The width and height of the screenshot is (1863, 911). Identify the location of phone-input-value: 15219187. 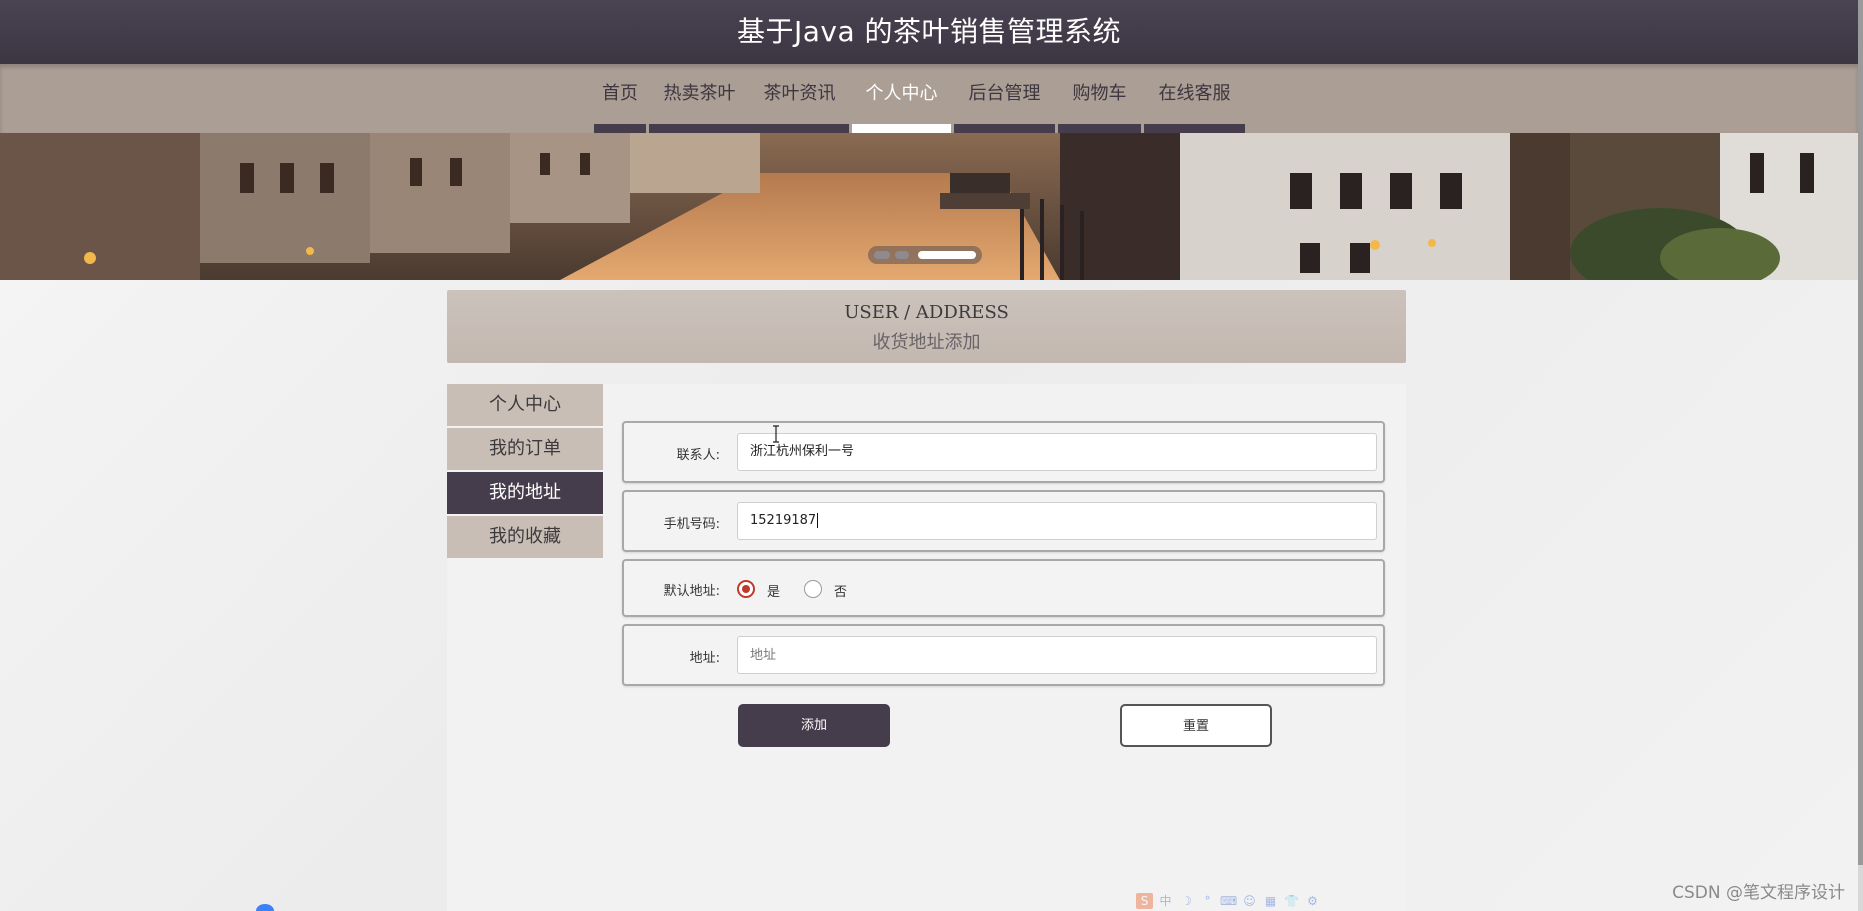
(783, 520).